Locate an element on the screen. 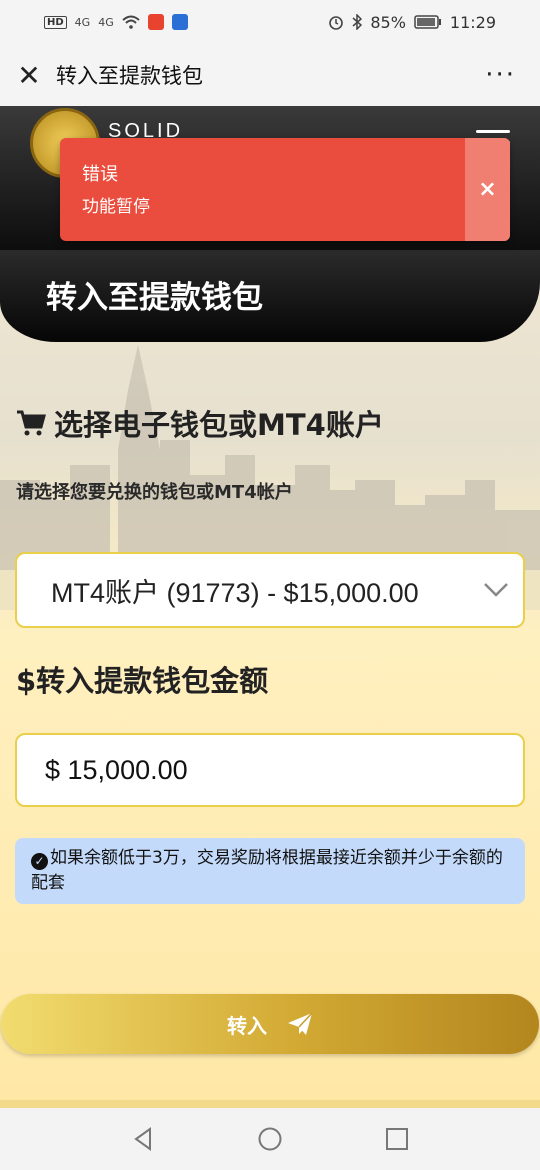  chevron-down-icon is located at coordinates (496, 590).